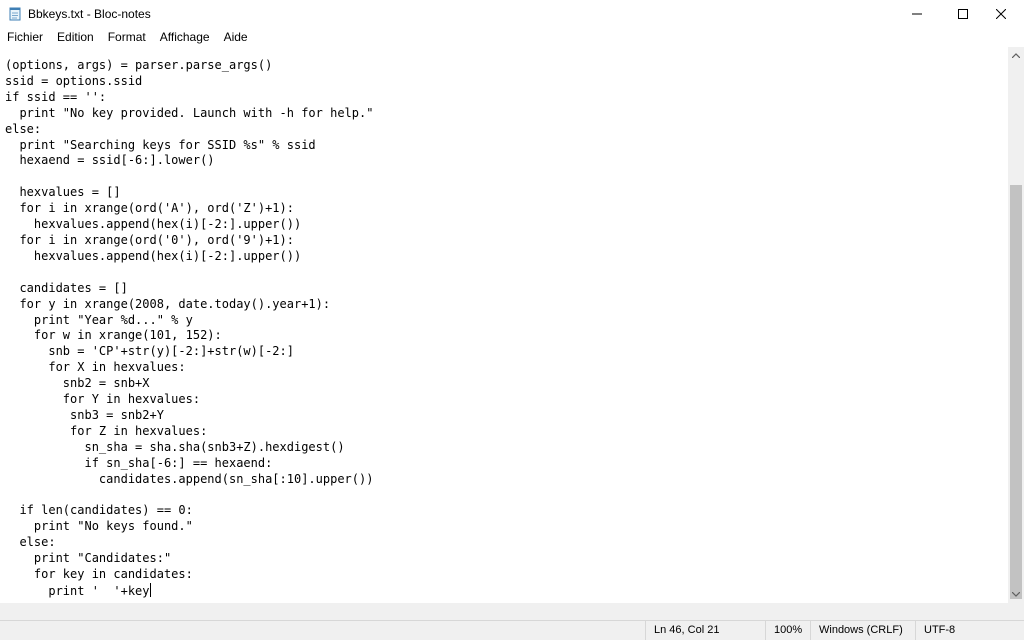 This screenshot has height=640, width=1024. Describe the element at coordinates (139, 65) in the screenshot. I see `code-line: (options, args) = parser.parse_args()` at that location.